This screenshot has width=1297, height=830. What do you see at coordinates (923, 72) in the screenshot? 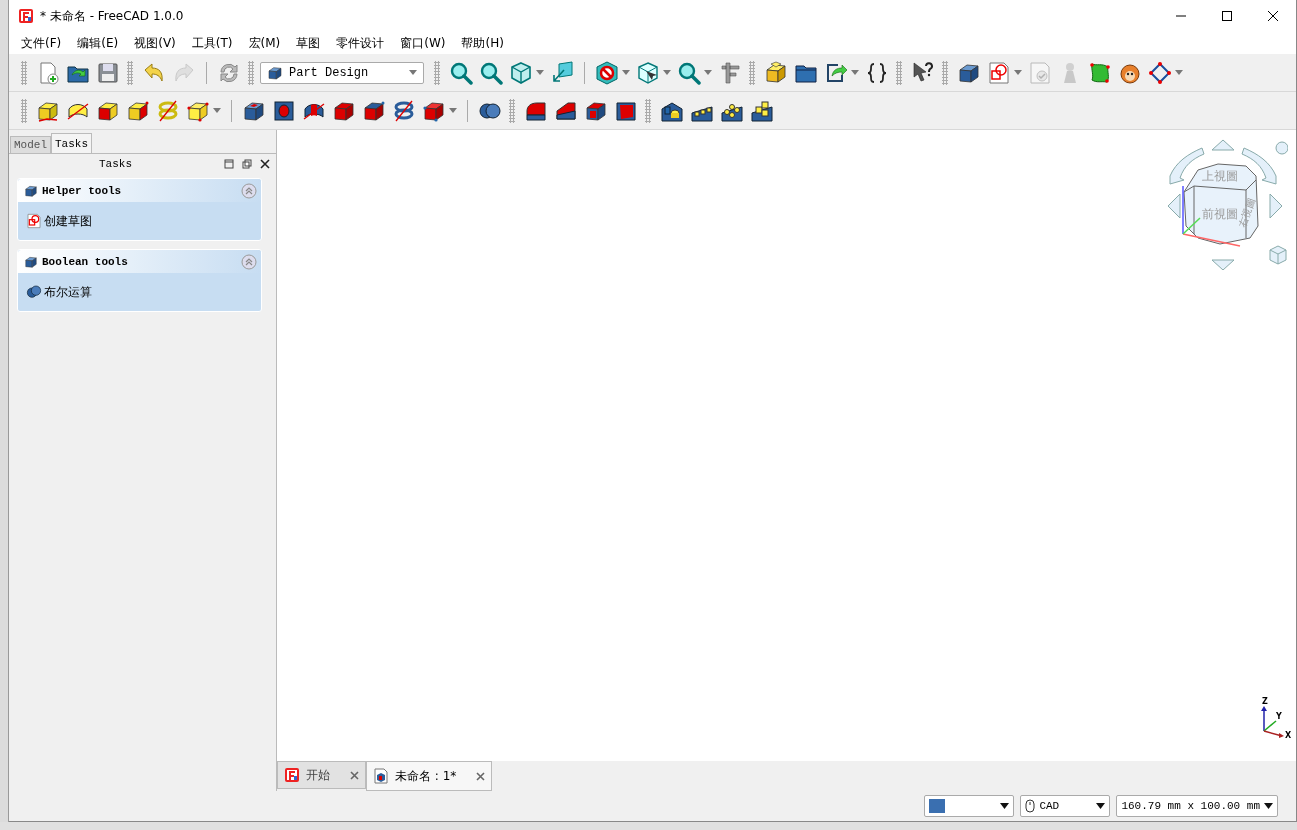
I see `help-cursor-icon` at bounding box center [923, 72].